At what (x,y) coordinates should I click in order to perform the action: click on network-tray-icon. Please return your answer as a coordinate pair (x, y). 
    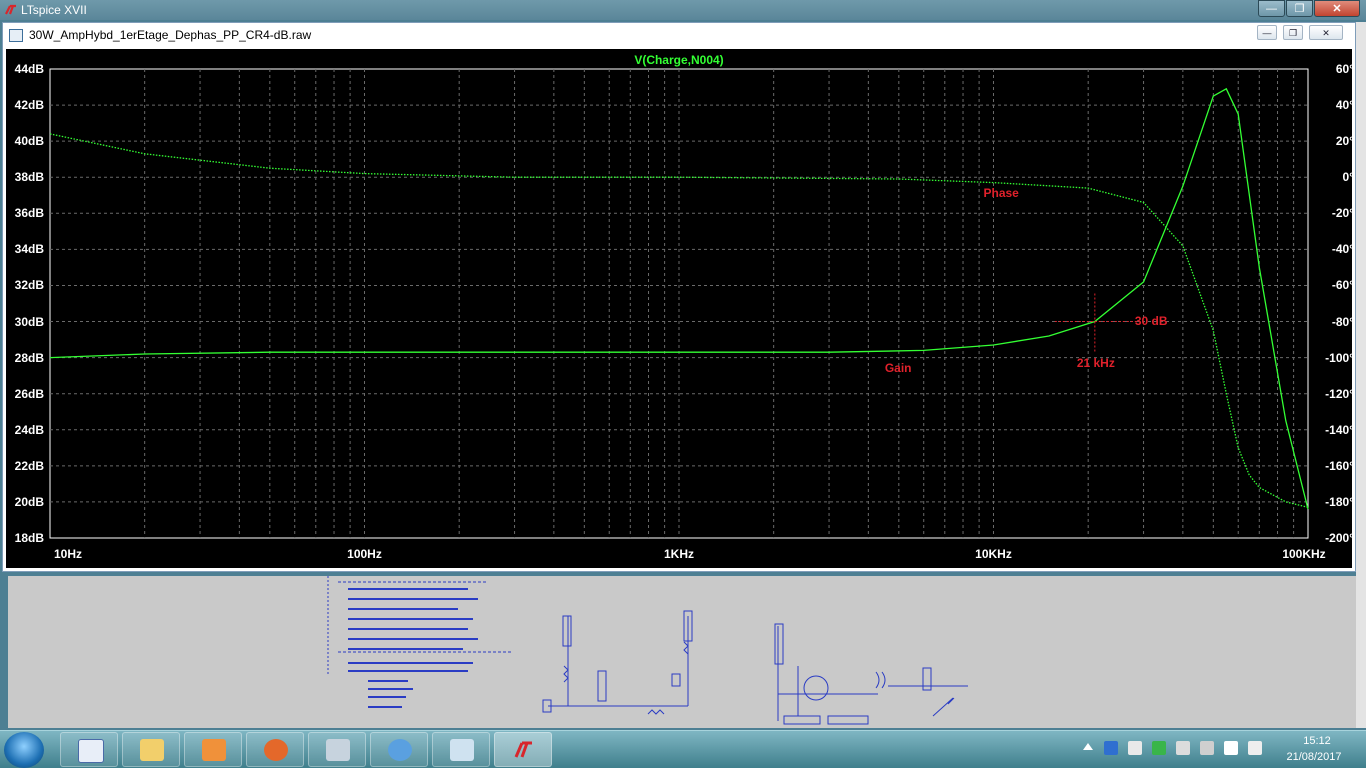
    Looking at the image, I should click on (1111, 748).